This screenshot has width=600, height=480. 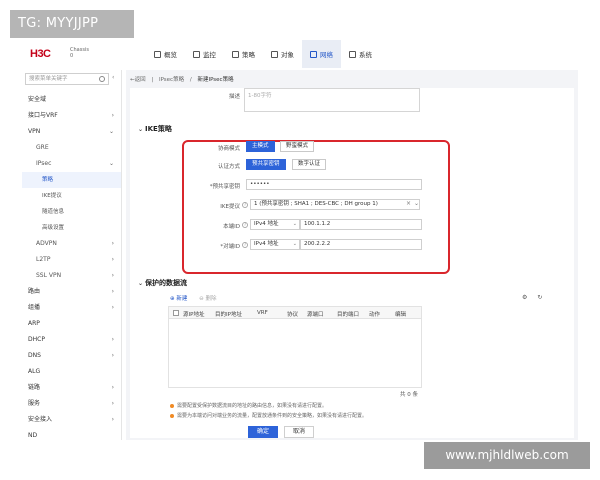 I want to click on nego-aggressive-mode-button: 野蛮模式, so click(x=297, y=146).